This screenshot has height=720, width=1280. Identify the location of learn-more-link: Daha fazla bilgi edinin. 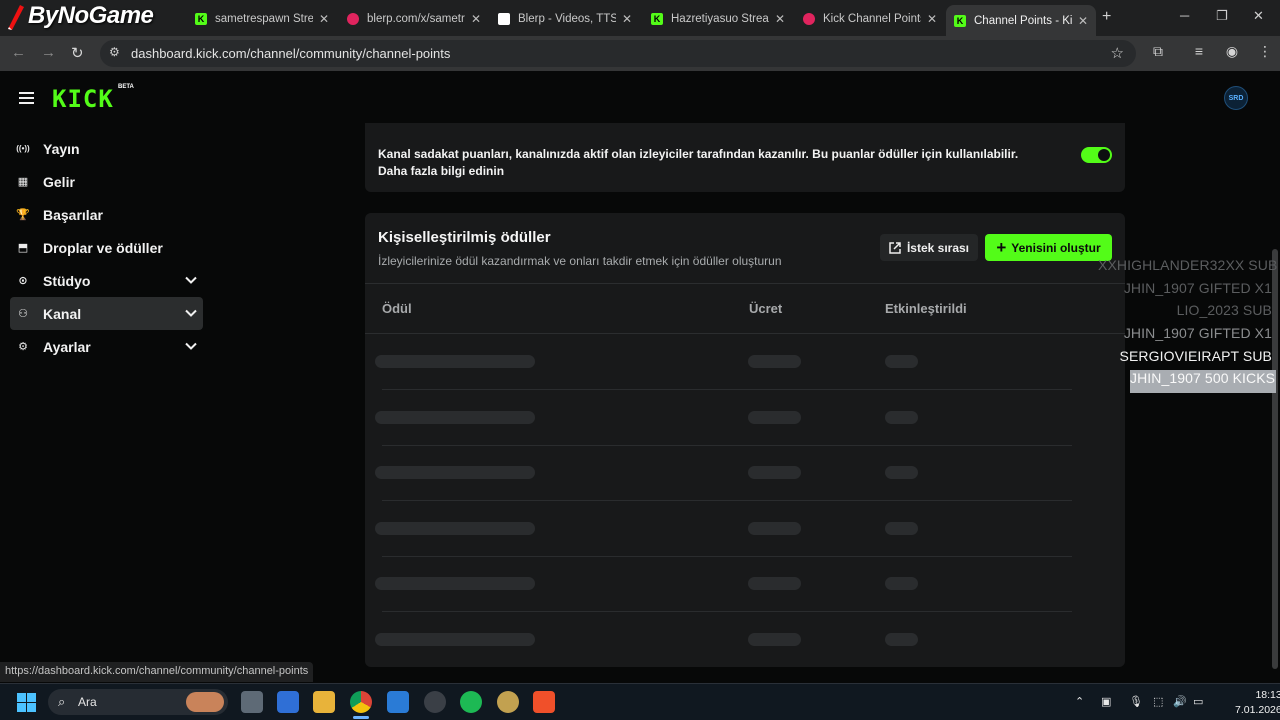
(698, 171).